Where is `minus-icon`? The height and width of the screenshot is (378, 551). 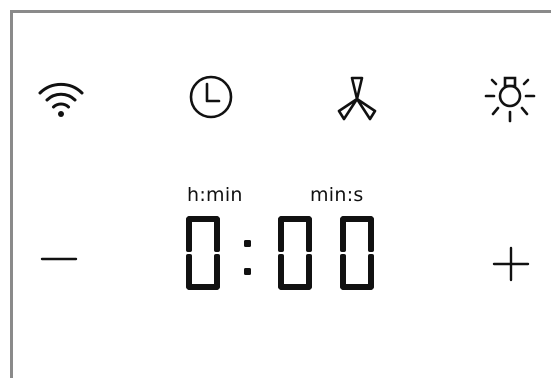
minus-icon is located at coordinates (59, 259).